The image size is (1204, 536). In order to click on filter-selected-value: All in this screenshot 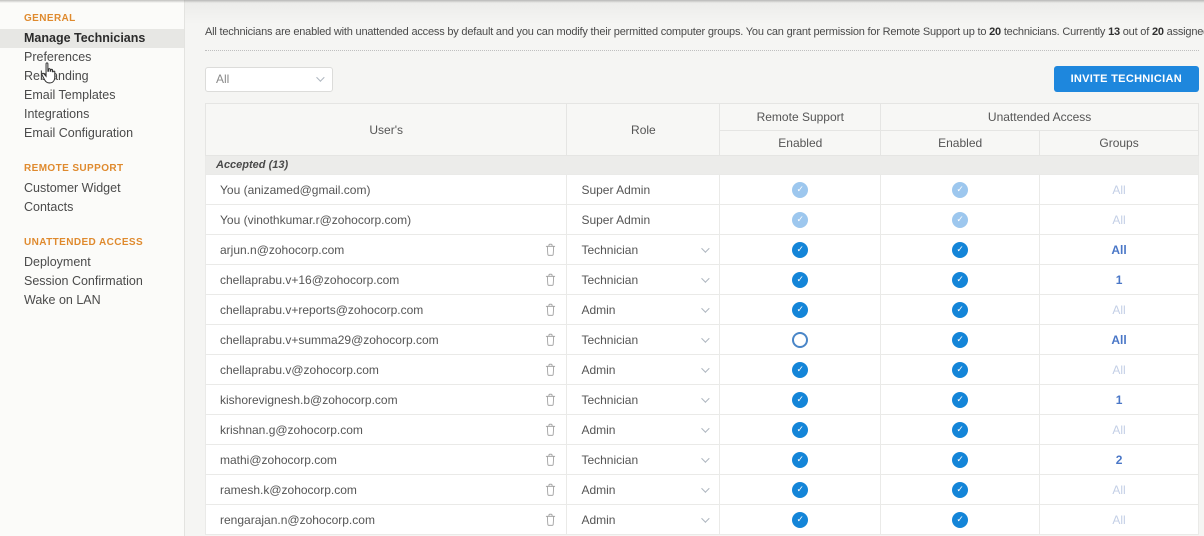, I will do `click(223, 79)`.